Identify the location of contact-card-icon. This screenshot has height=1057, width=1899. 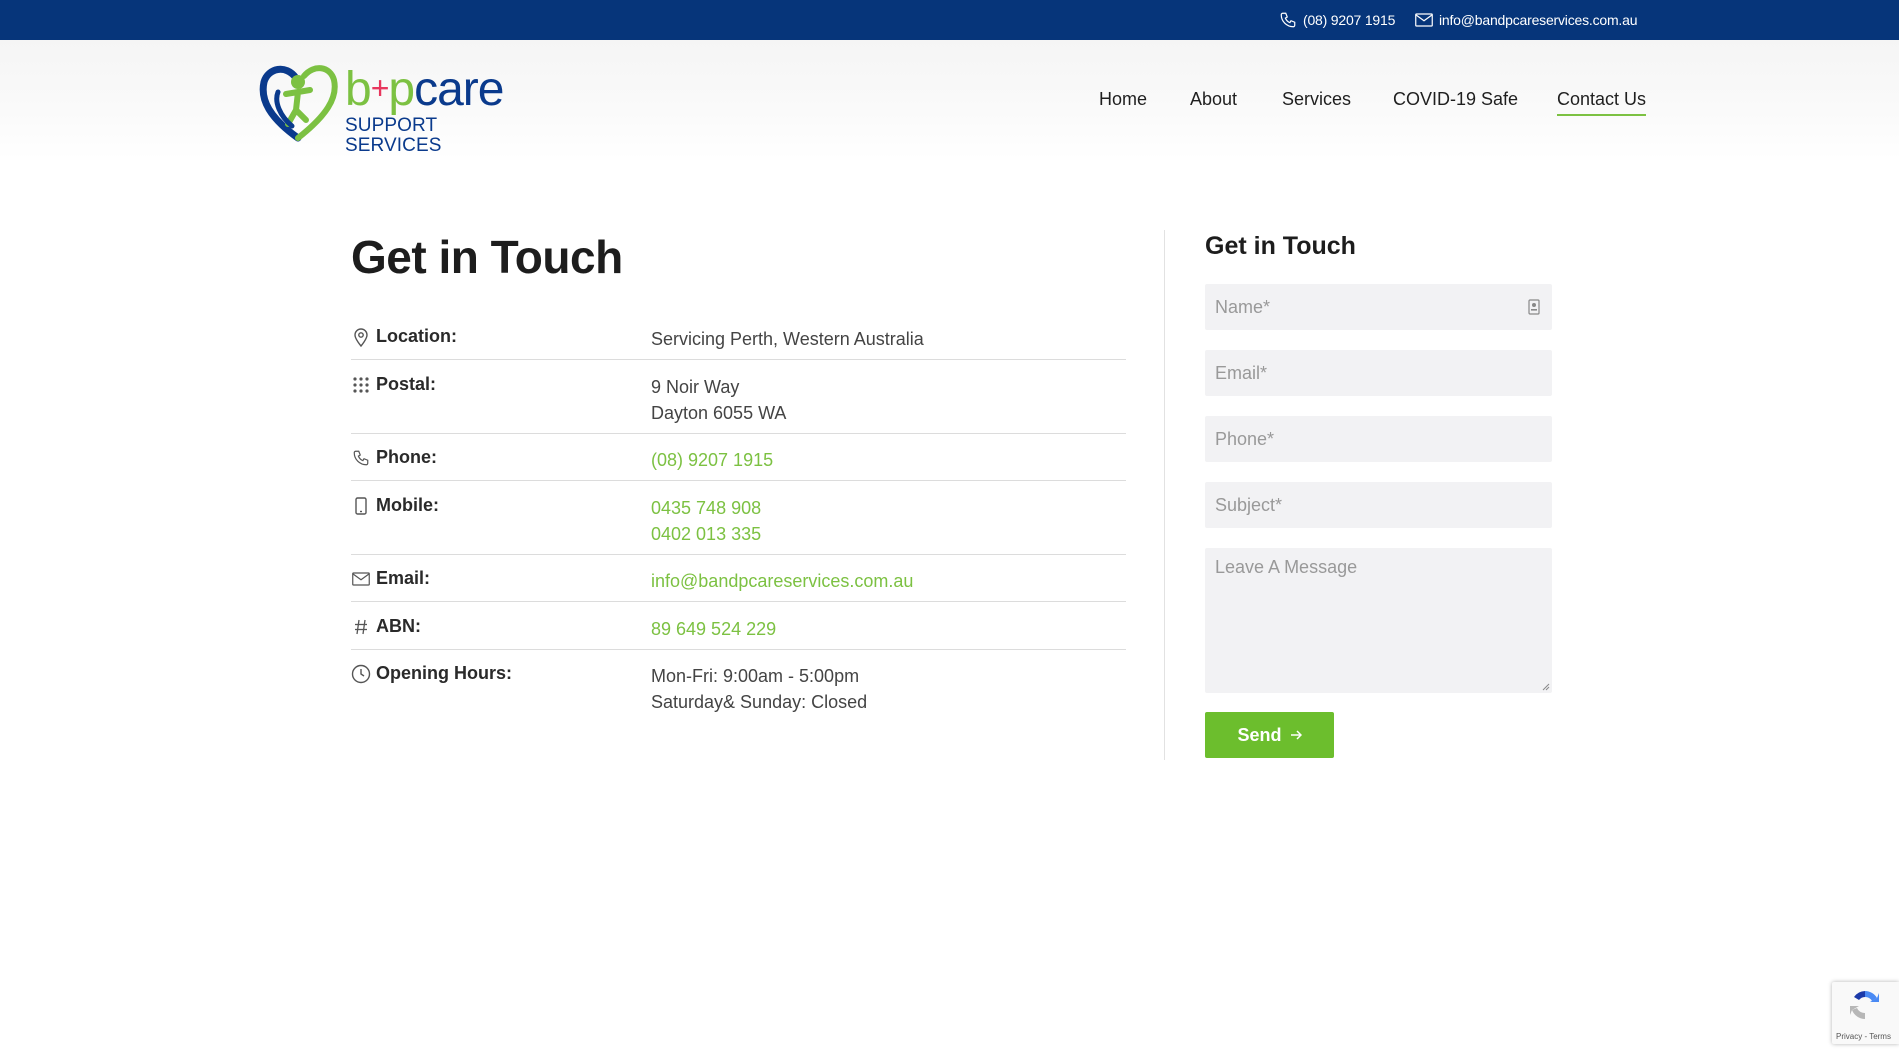
(1534, 307).